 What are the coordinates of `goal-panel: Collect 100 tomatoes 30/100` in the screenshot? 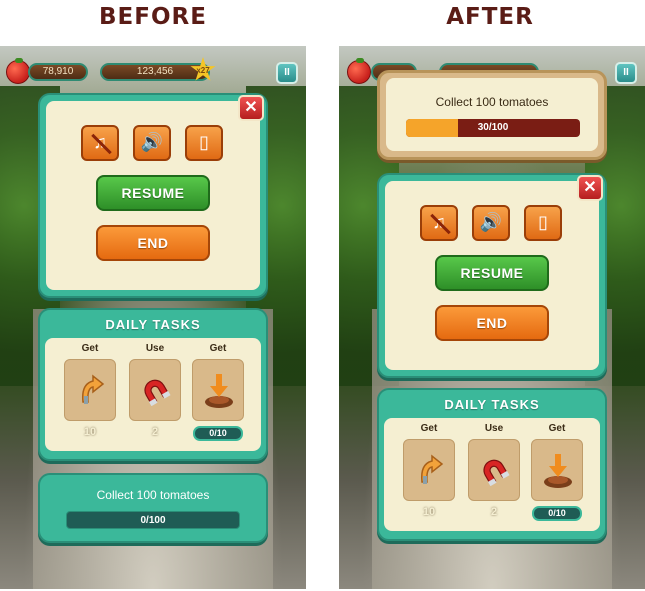 It's located at (492, 115).